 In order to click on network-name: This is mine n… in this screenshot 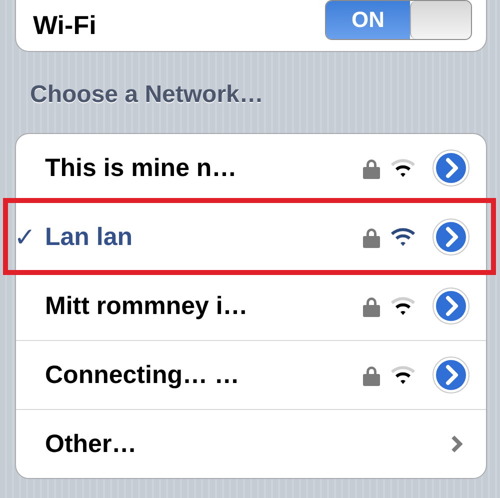, I will do `click(141, 168)`.